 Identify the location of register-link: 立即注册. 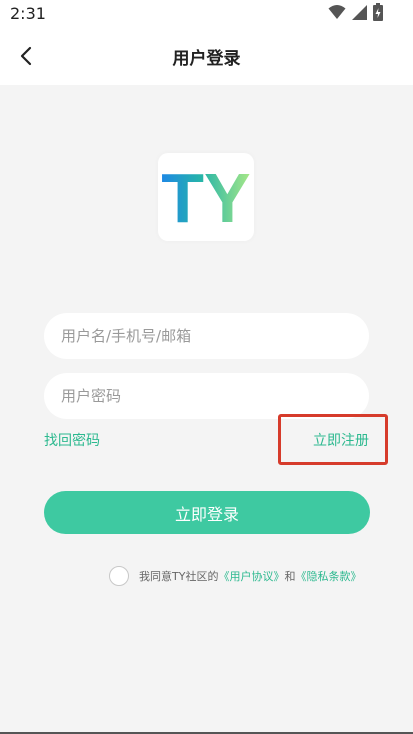
(341, 440).